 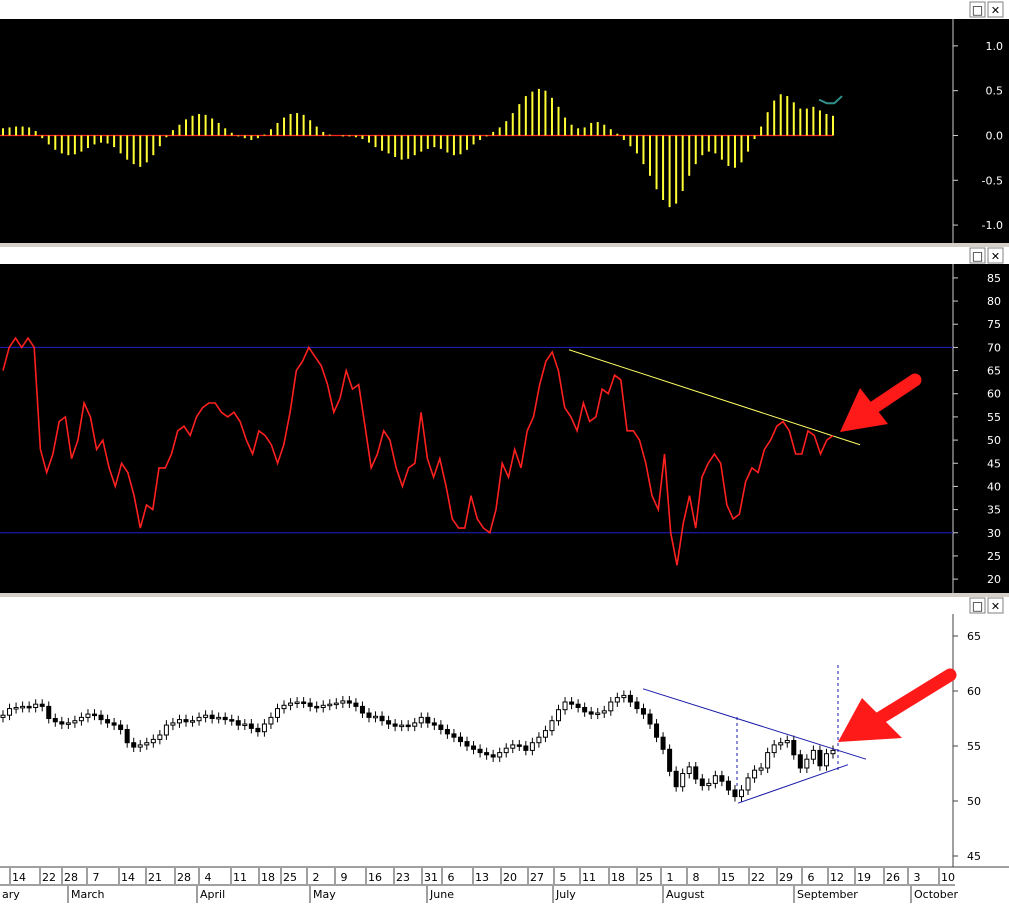 I want to click on y-tick-label: 75, so click(x=994, y=324).